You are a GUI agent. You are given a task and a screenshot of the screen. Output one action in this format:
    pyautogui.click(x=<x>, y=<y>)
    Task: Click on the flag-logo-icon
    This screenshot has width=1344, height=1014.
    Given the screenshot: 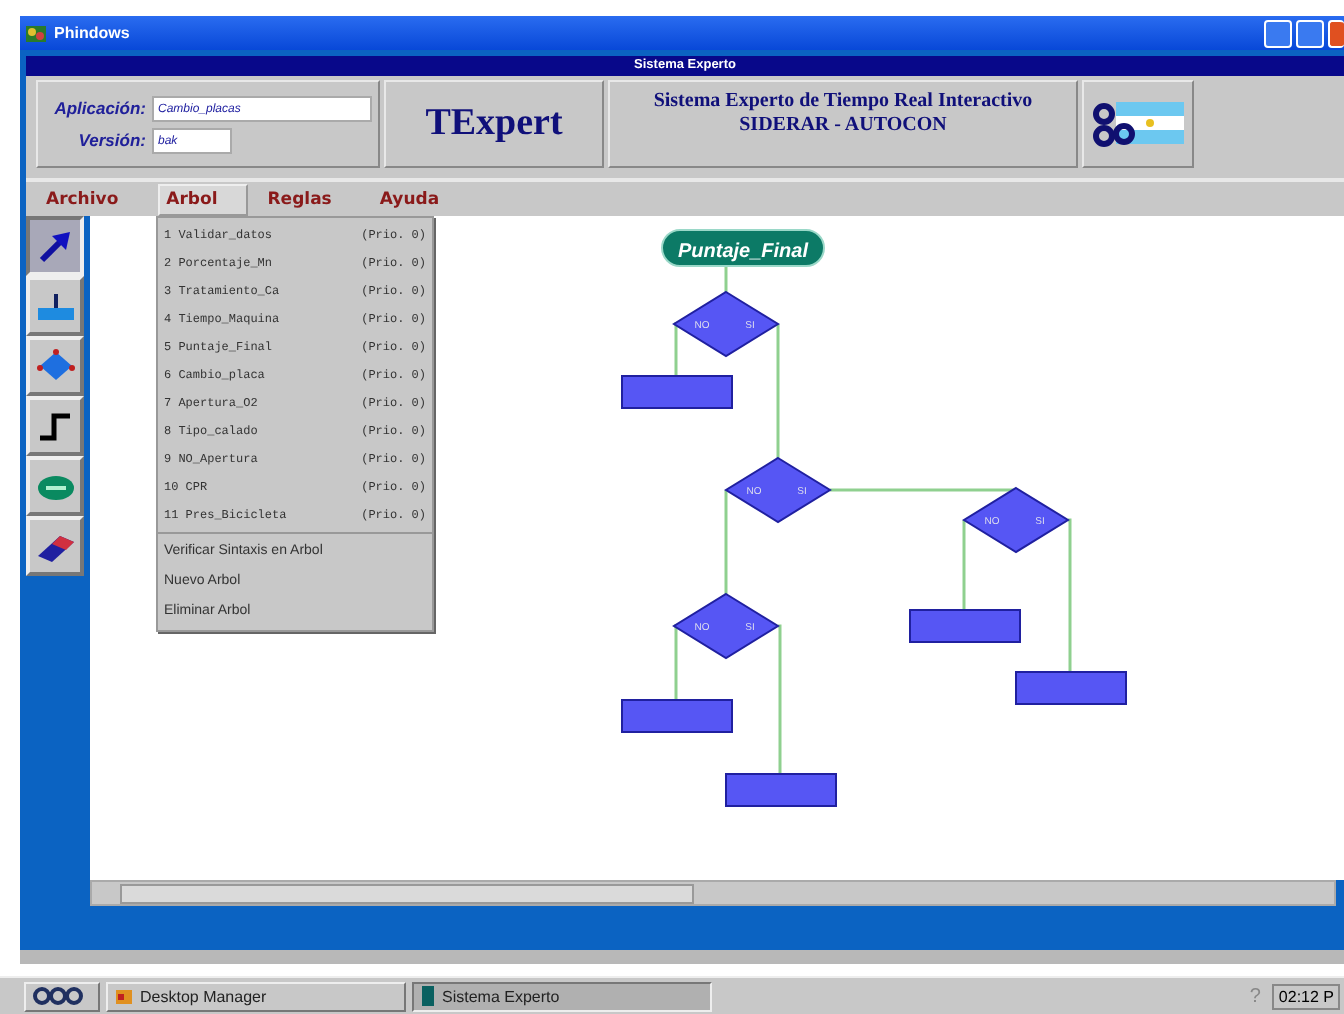 What is the action you would take?
    pyautogui.click(x=1138, y=124)
    